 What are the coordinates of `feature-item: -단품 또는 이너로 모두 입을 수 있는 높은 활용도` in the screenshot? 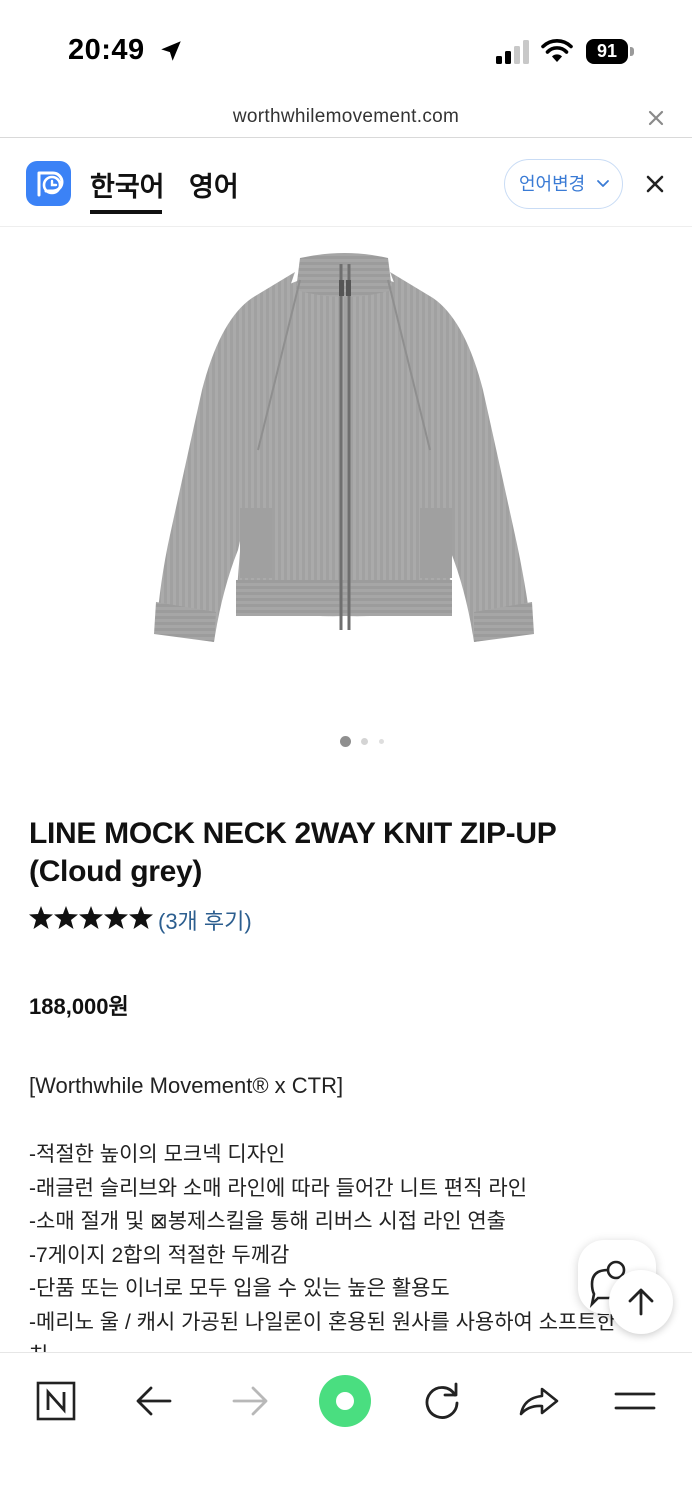 It's located at (239, 1288).